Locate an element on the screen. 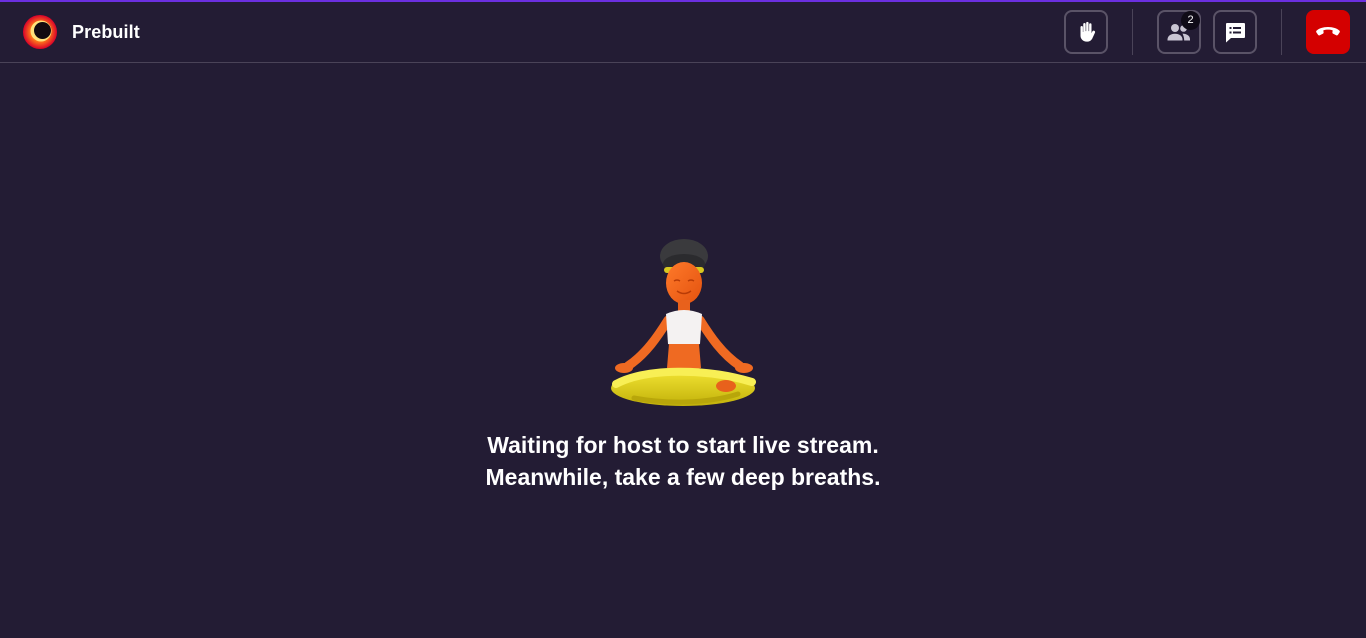  app-logo-icon is located at coordinates (40, 32).